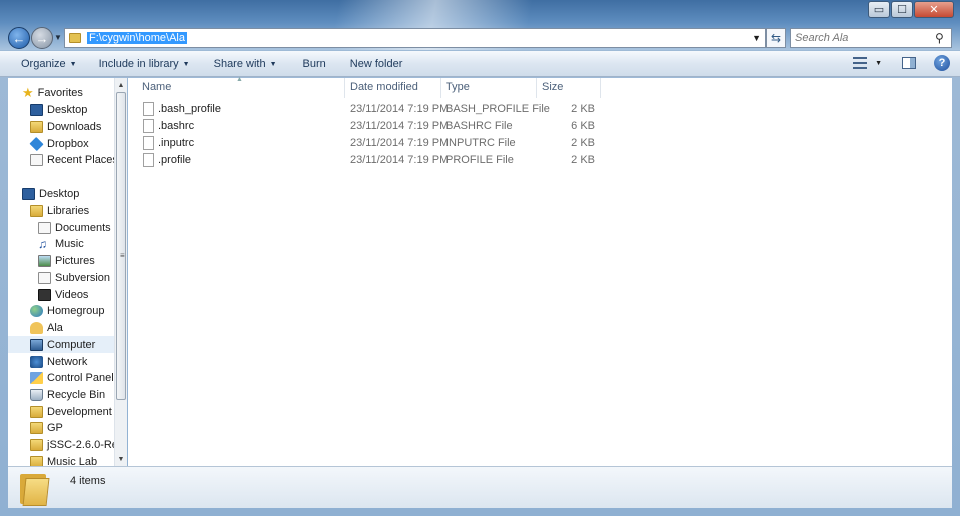 The width and height of the screenshot is (960, 516). Describe the element at coordinates (61, 243) in the screenshot. I see `nav-music: ♫ Music` at that location.